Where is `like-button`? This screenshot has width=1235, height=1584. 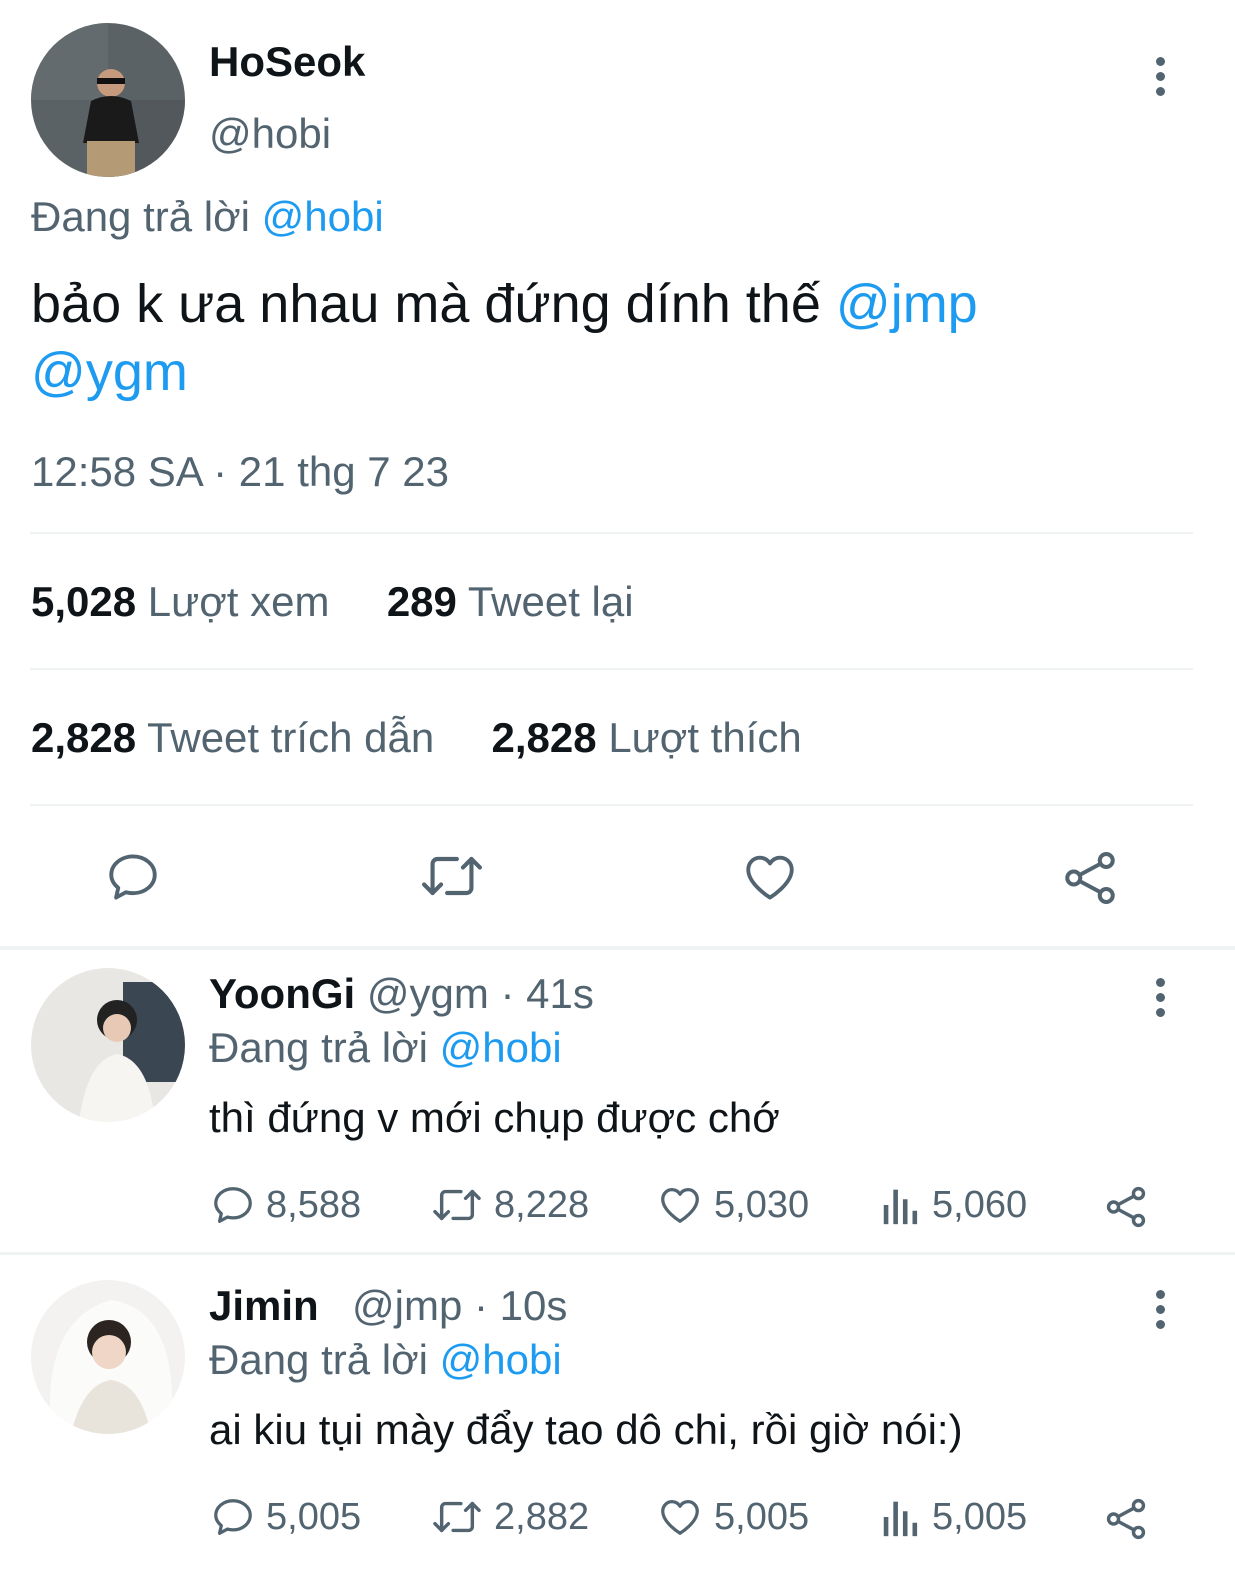
like-button is located at coordinates (770, 879).